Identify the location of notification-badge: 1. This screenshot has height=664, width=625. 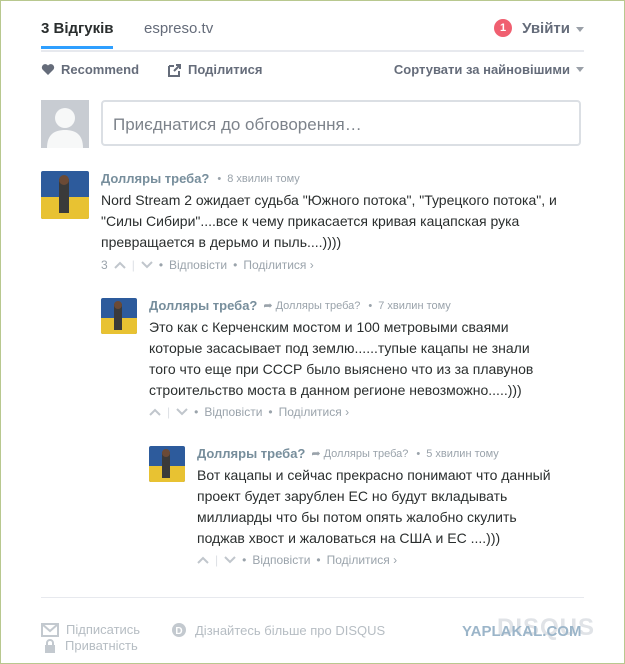
(503, 28).